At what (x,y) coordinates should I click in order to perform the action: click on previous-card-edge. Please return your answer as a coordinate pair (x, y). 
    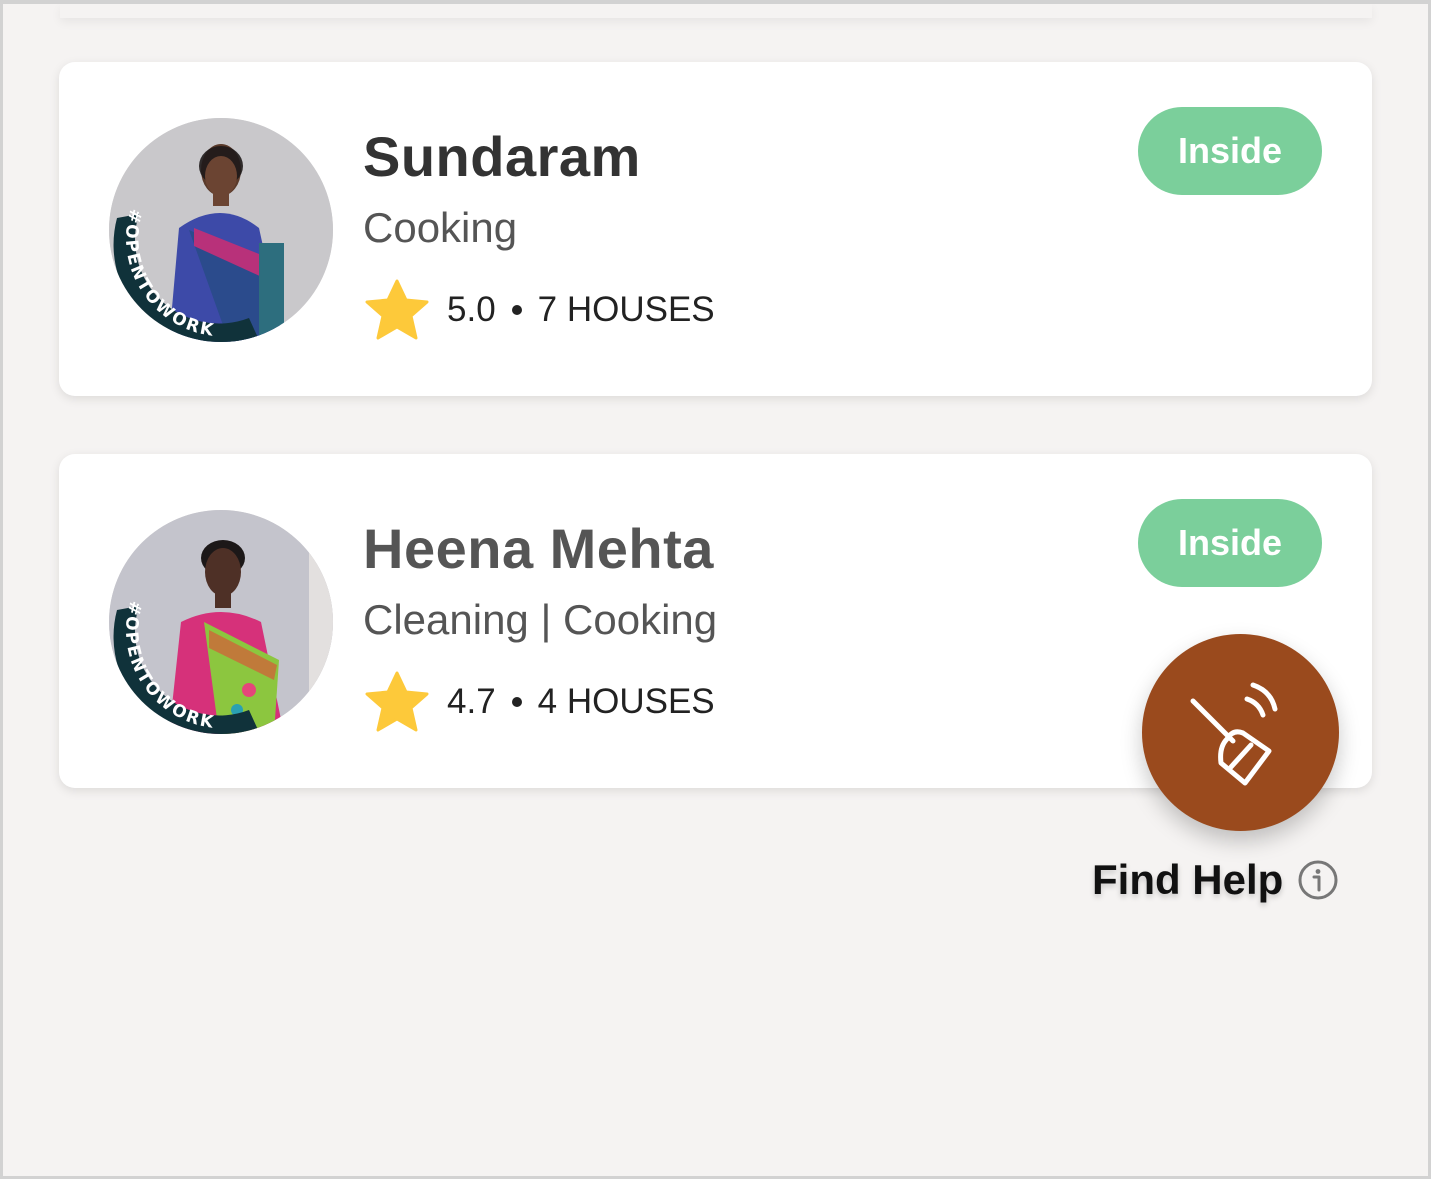
    Looking at the image, I should click on (716, 11).